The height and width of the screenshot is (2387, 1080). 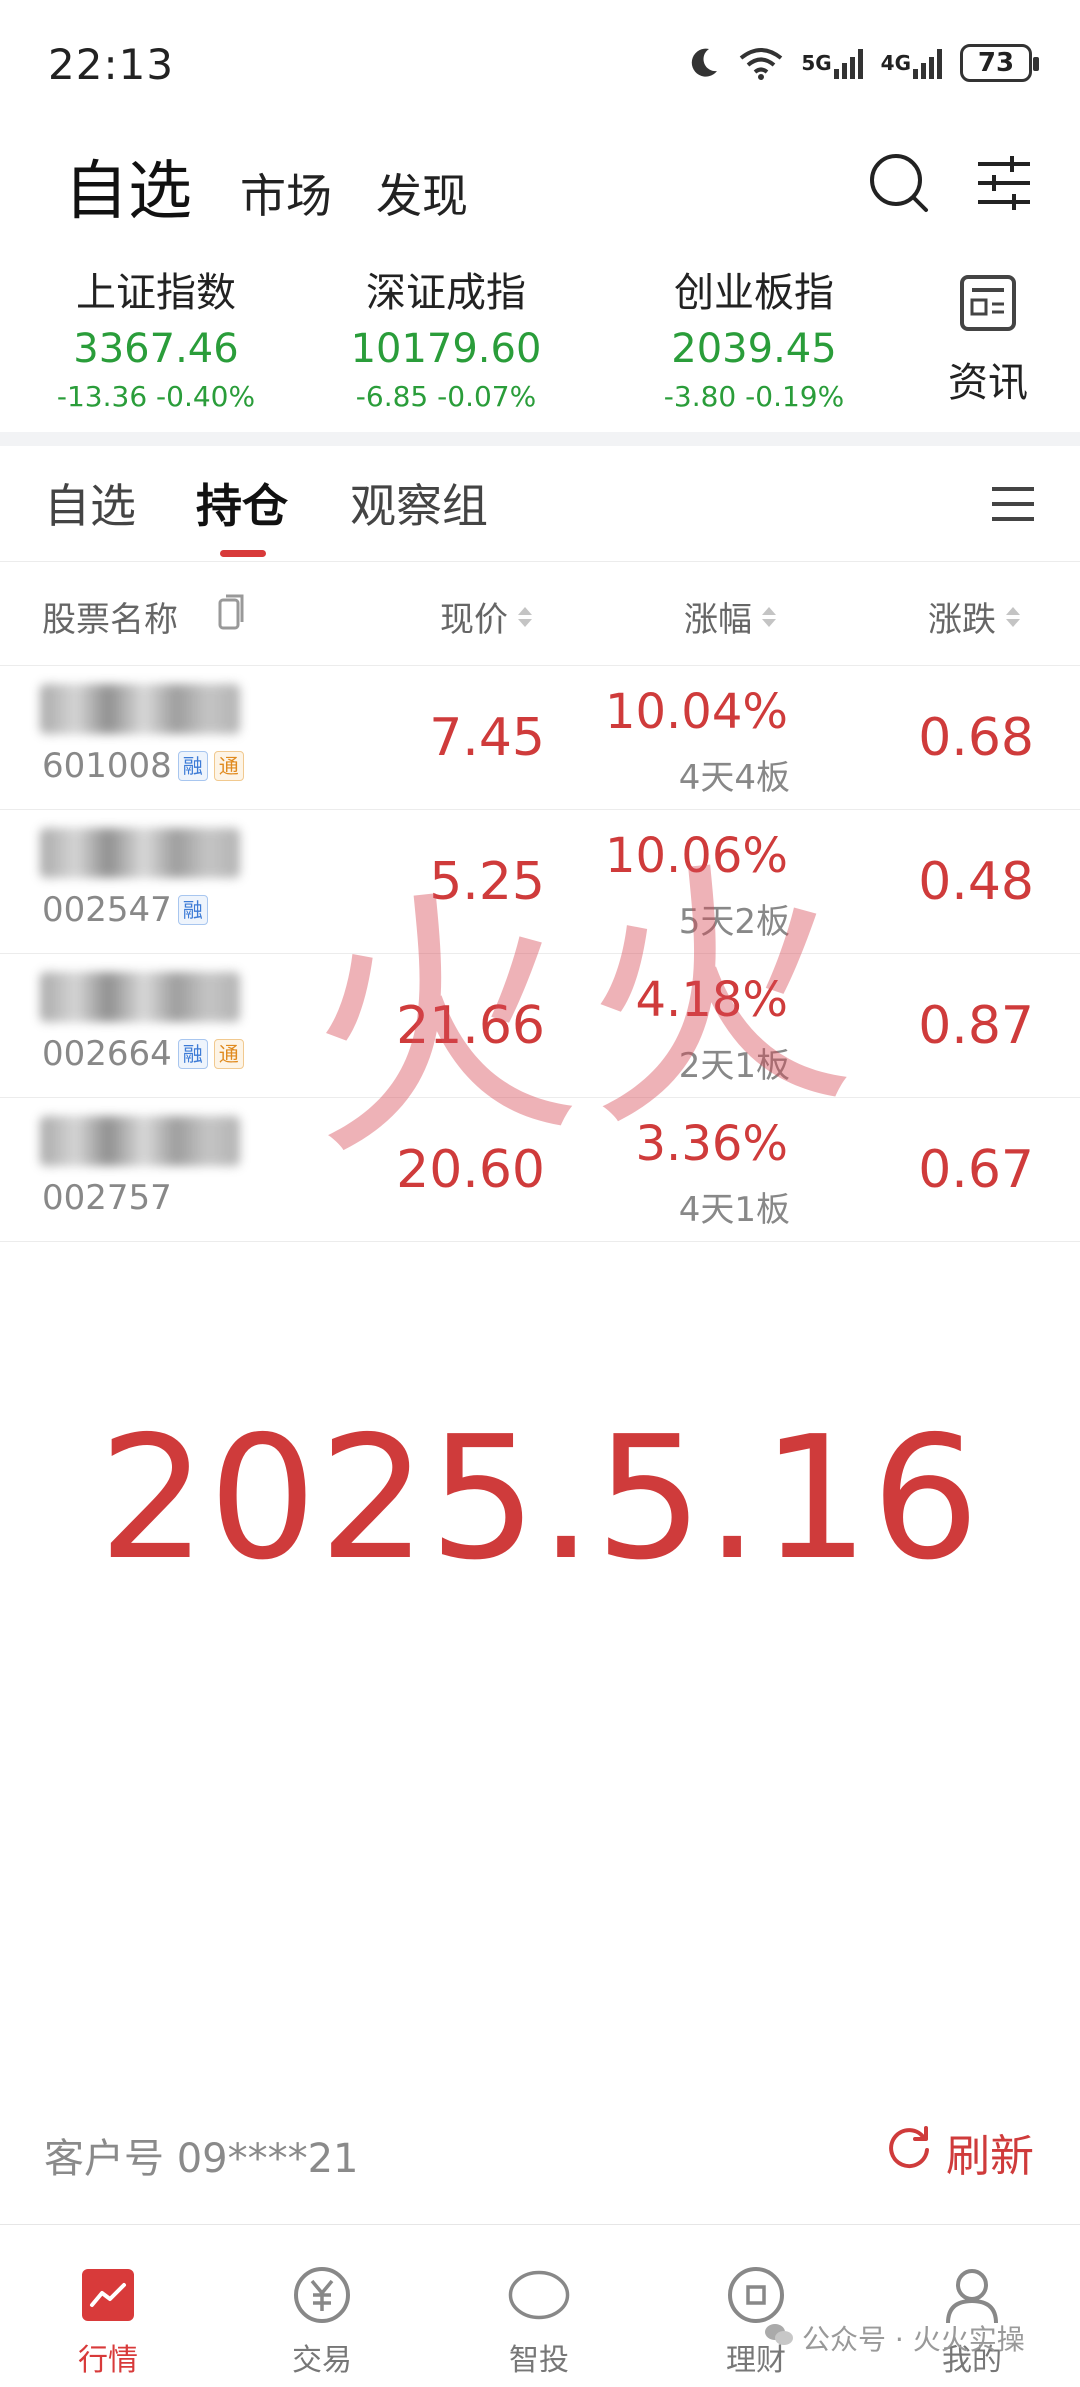 What do you see at coordinates (286, 193) in the screenshot?
I see `tab-market: 市场` at bounding box center [286, 193].